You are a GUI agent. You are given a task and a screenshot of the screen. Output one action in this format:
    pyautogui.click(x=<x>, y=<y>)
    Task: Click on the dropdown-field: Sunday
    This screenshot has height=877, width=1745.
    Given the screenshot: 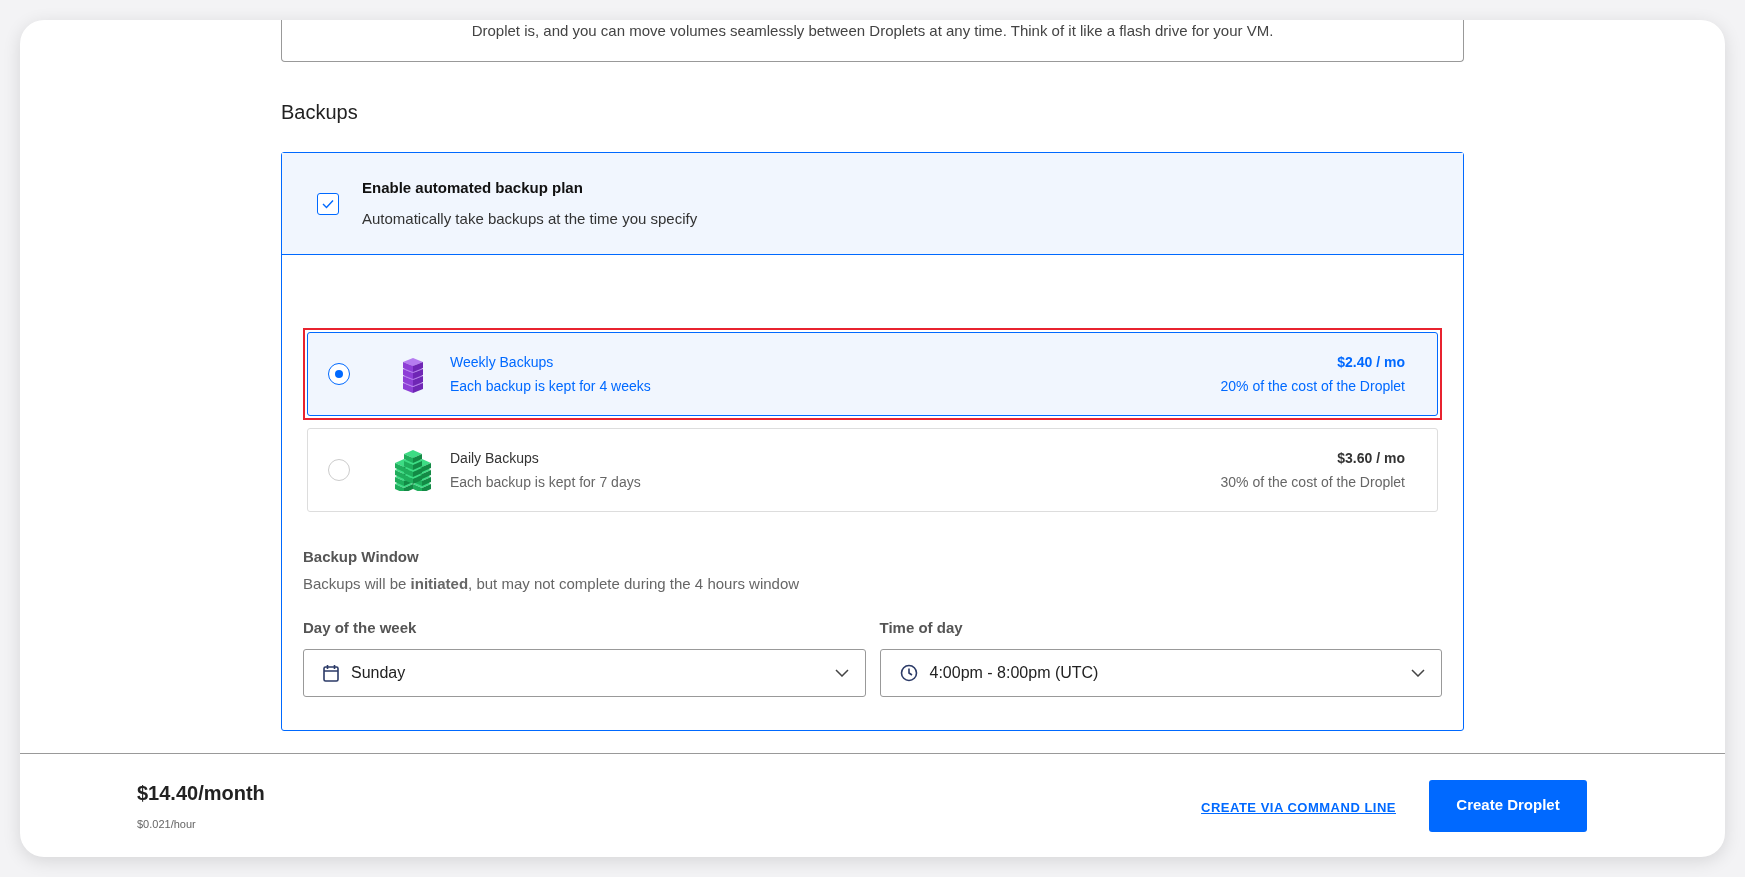 What is the action you would take?
    pyautogui.click(x=584, y=672)
    